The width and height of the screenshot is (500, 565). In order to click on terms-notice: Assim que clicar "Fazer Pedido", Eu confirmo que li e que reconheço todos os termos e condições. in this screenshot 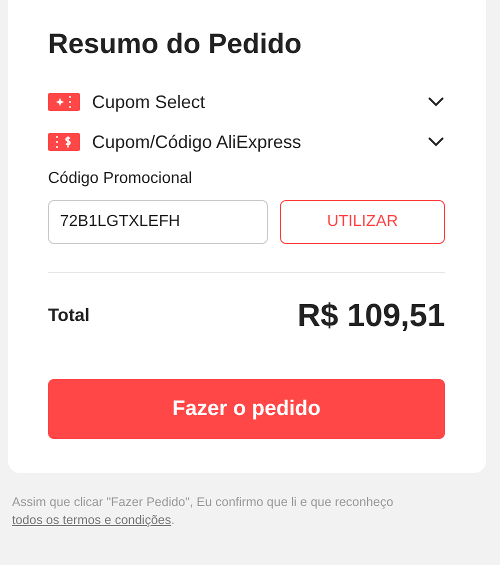, I will do `click(203, 511)`.